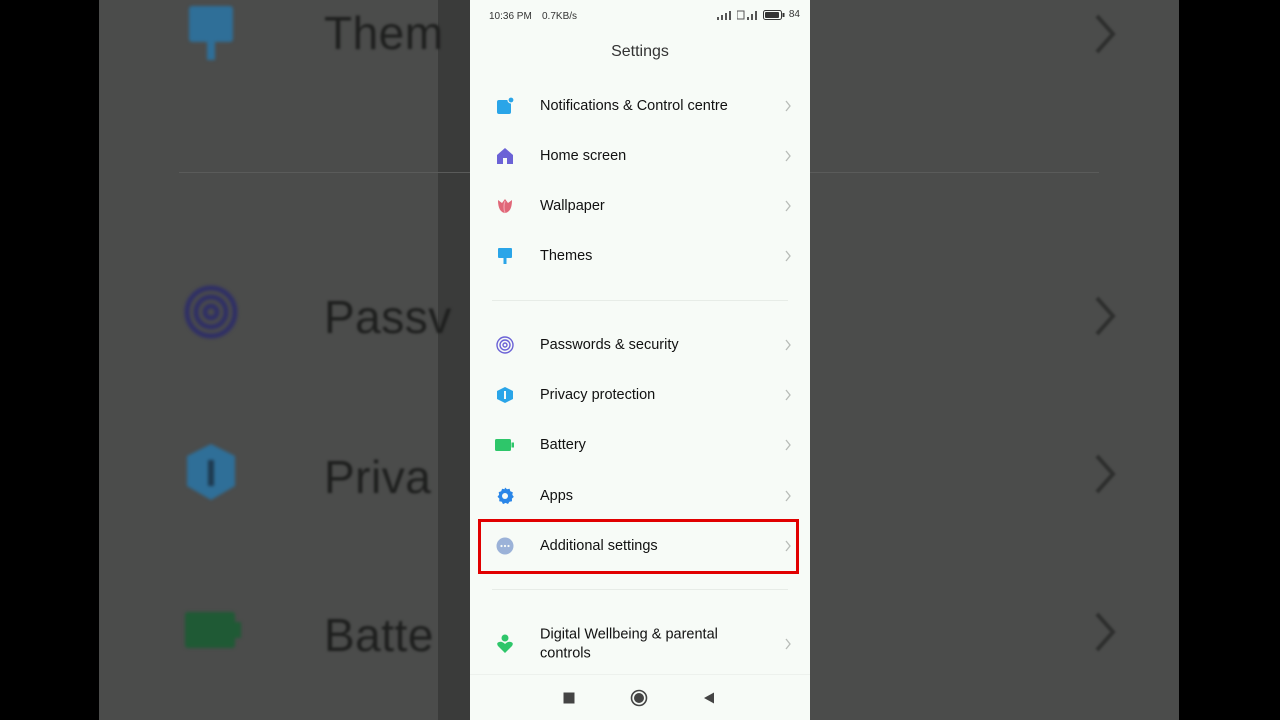 This screenshot has width=1280, height=720. I want to click on battery-status-icon, so click(773, 14).